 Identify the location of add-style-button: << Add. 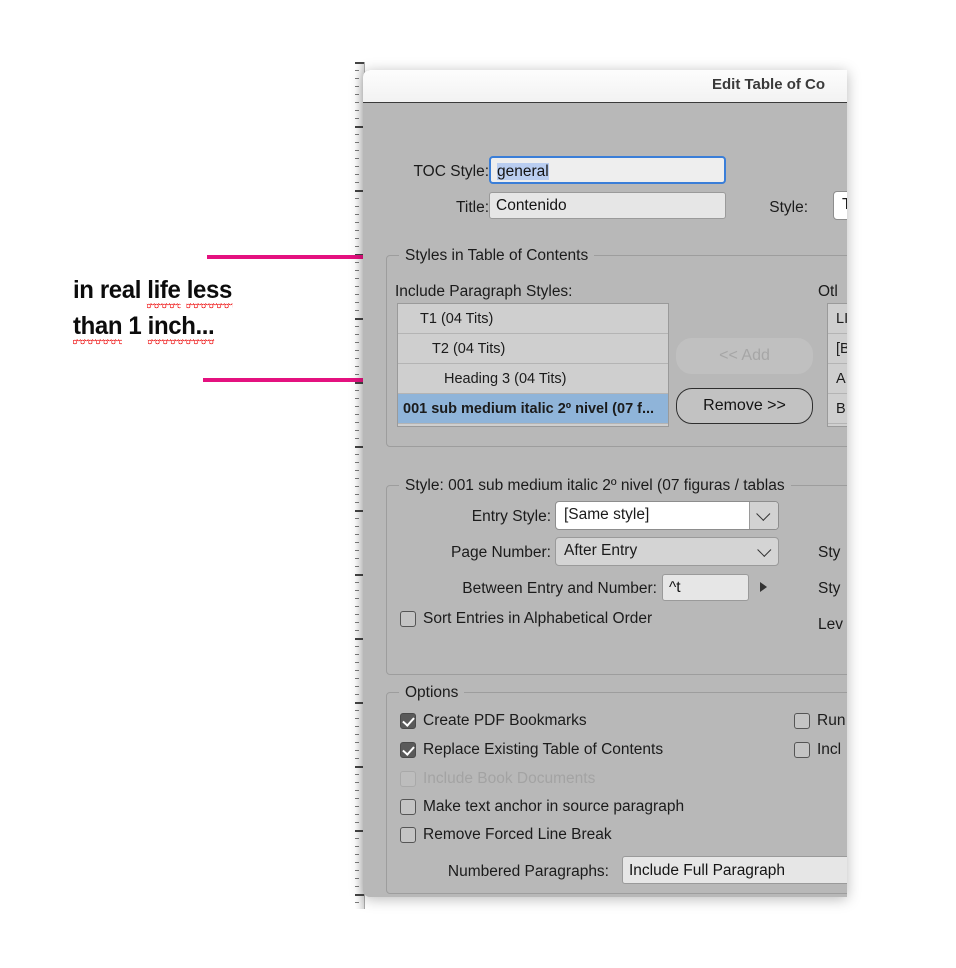
(744, 356).